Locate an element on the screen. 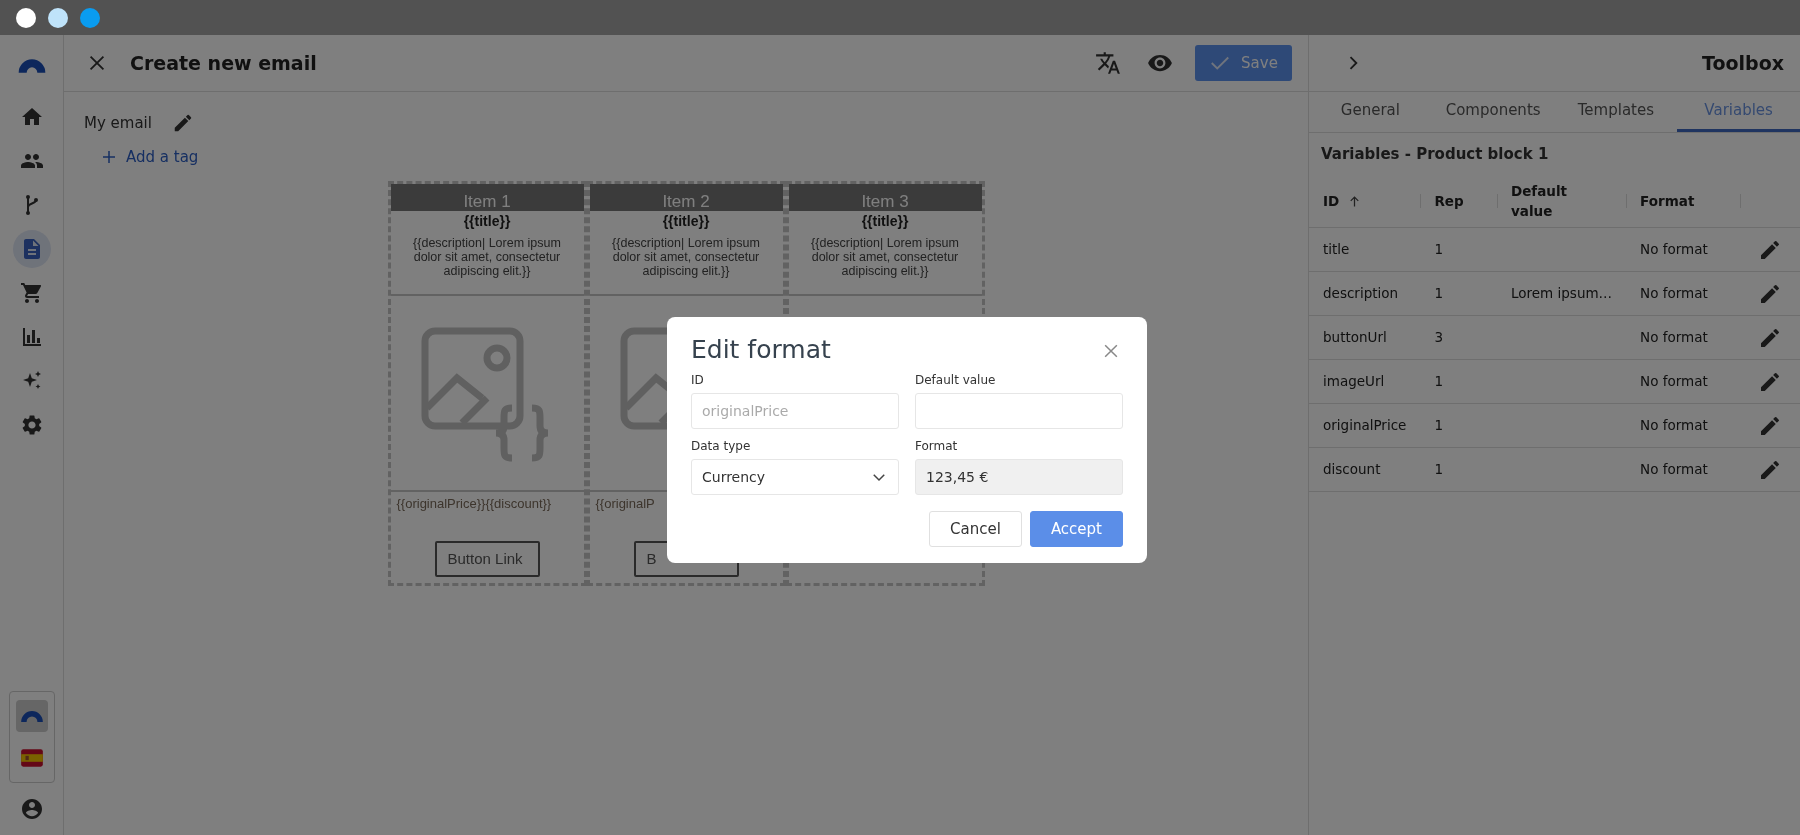  link-button: Button Link is located at coordinates (487, 559).